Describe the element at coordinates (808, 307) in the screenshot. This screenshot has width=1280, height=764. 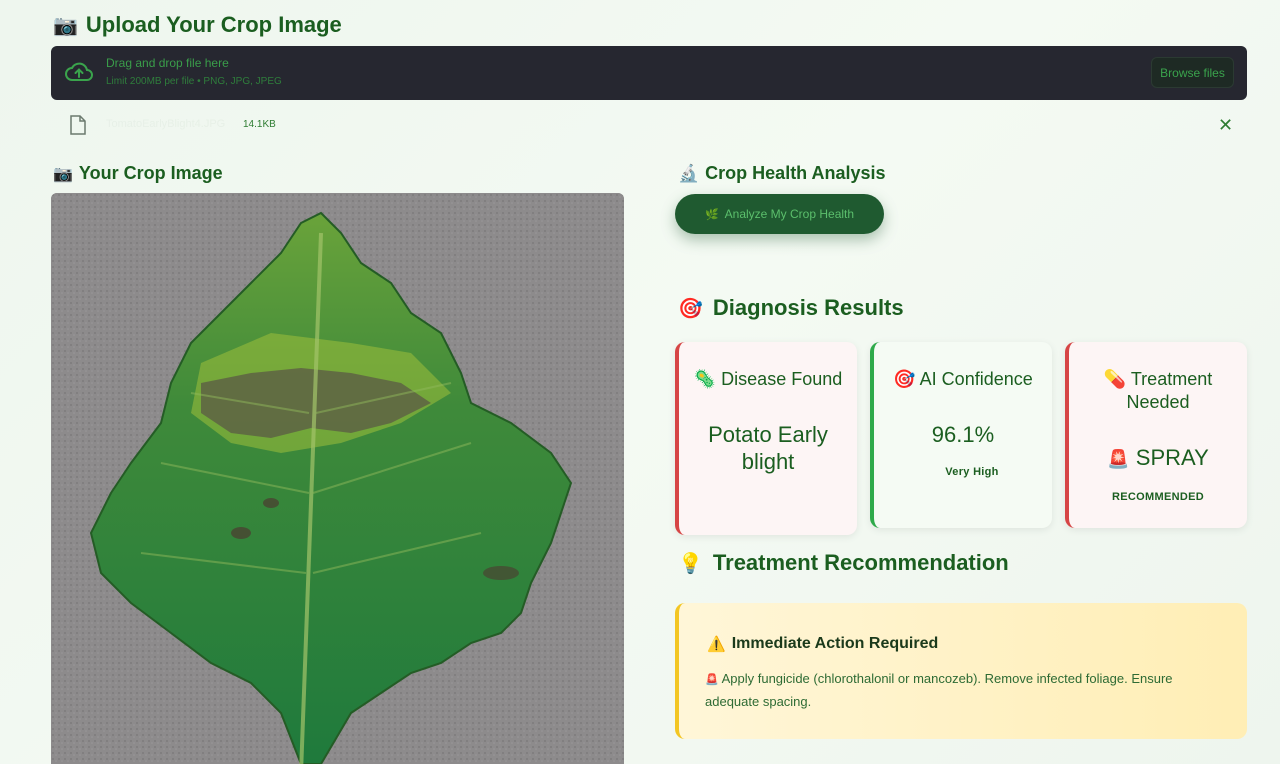
I see `diagnosis-heading-text: Diagnosis Results` at that location.